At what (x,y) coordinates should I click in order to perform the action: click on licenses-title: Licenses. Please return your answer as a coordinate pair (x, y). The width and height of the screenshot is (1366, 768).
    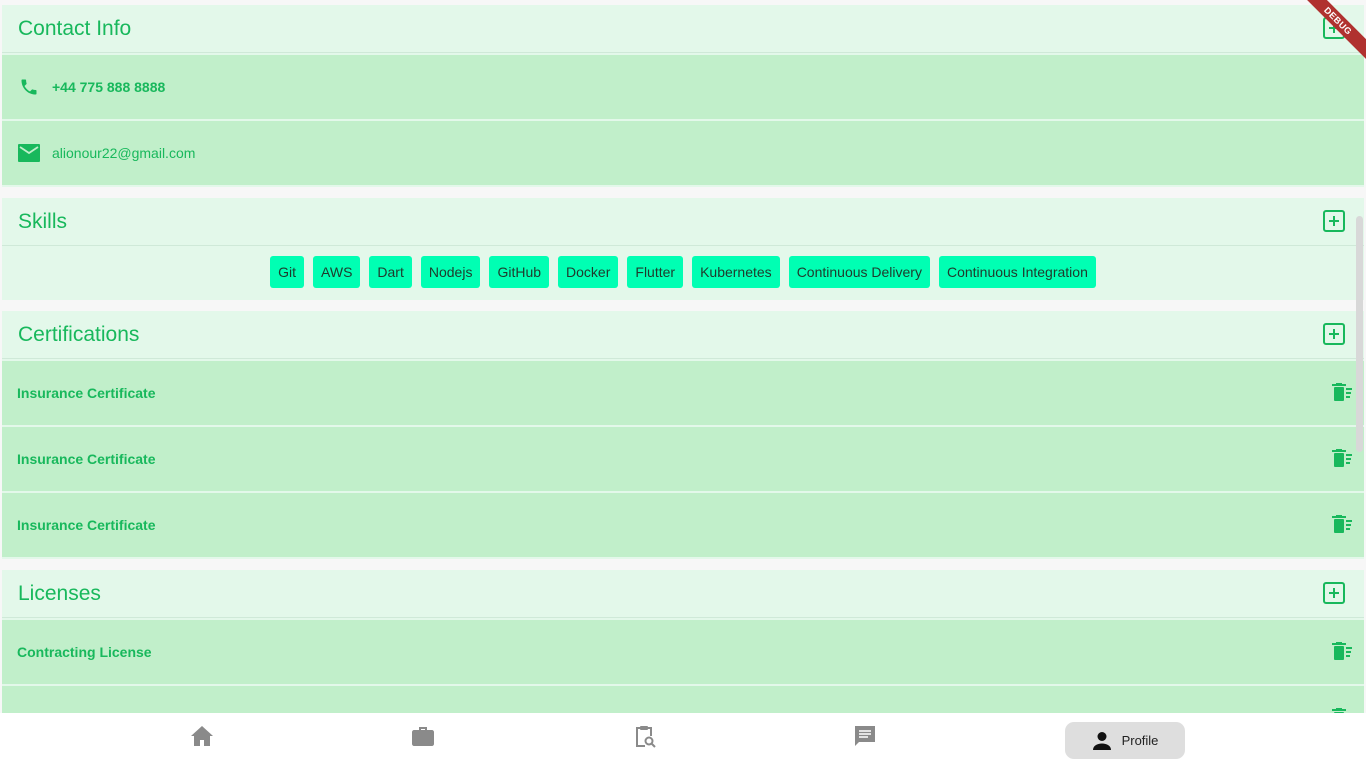
    Looking at the image, I should click on (59, 593).